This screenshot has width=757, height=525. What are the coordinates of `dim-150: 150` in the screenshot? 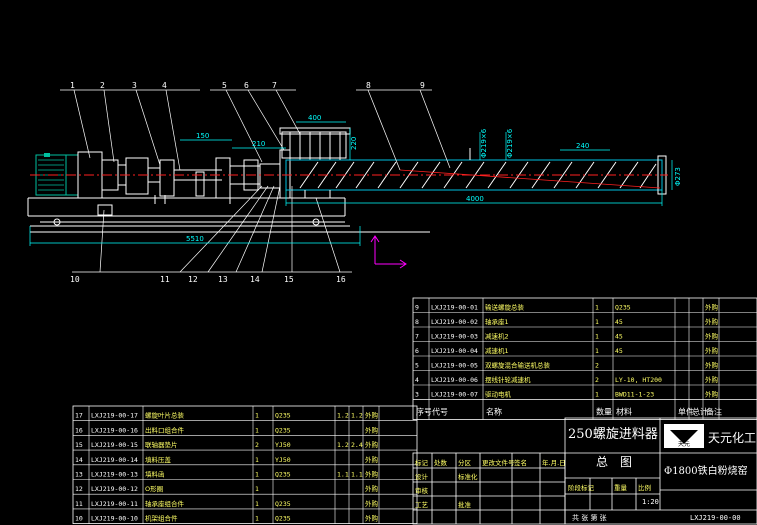 It's located at (202, 136).